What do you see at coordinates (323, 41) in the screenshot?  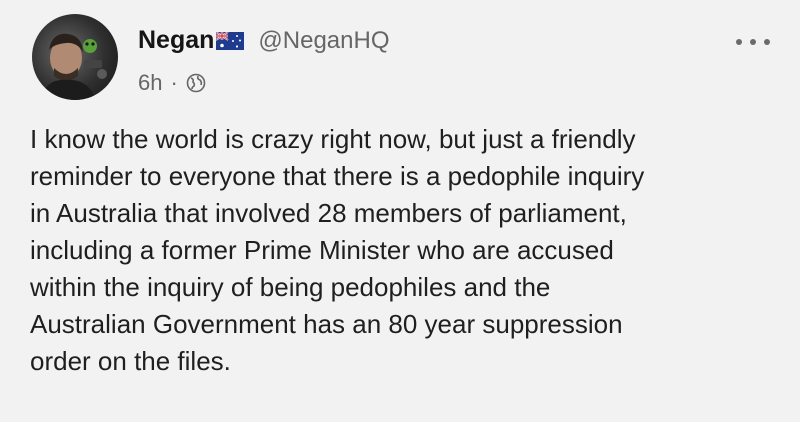 I see `user-handle: @NeganHQ` at bounding box center [323, 41].